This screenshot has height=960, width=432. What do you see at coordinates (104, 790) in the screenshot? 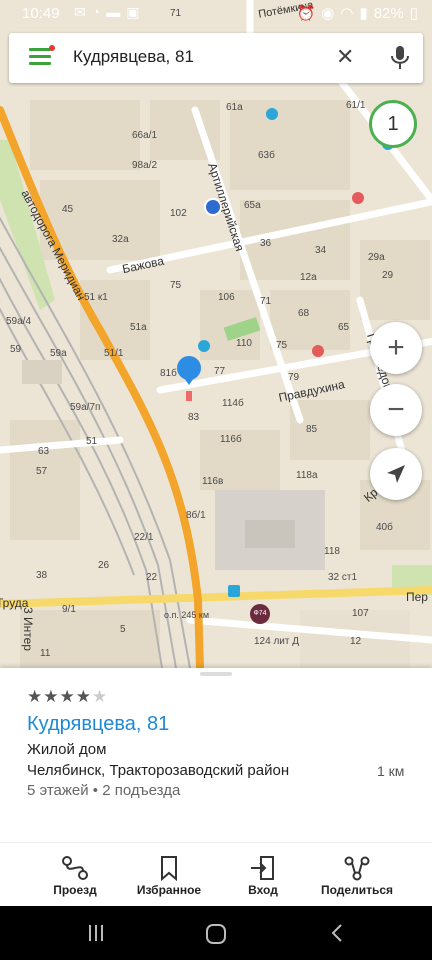
I see `place-details: 5 этажей • 2 подъезда` at bounding box center [104, 790].